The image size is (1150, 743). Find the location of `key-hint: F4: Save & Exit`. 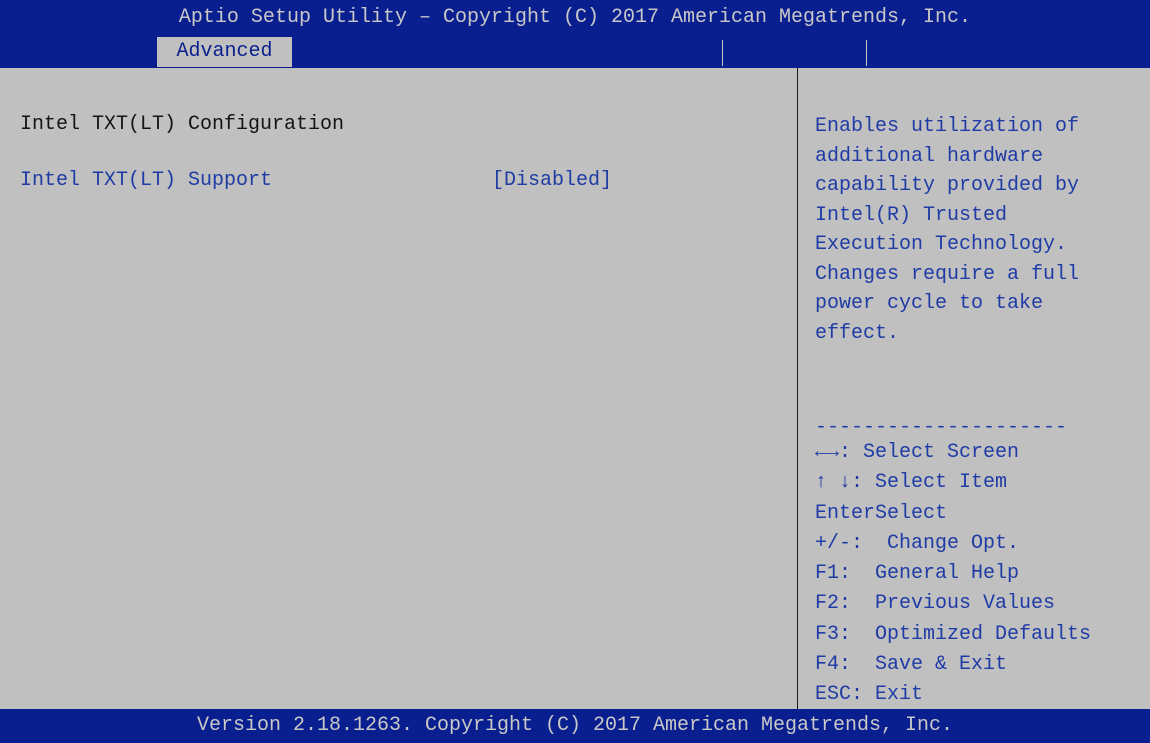

key-hint: F4: Save & Exit is located at coordinates (911, 665).